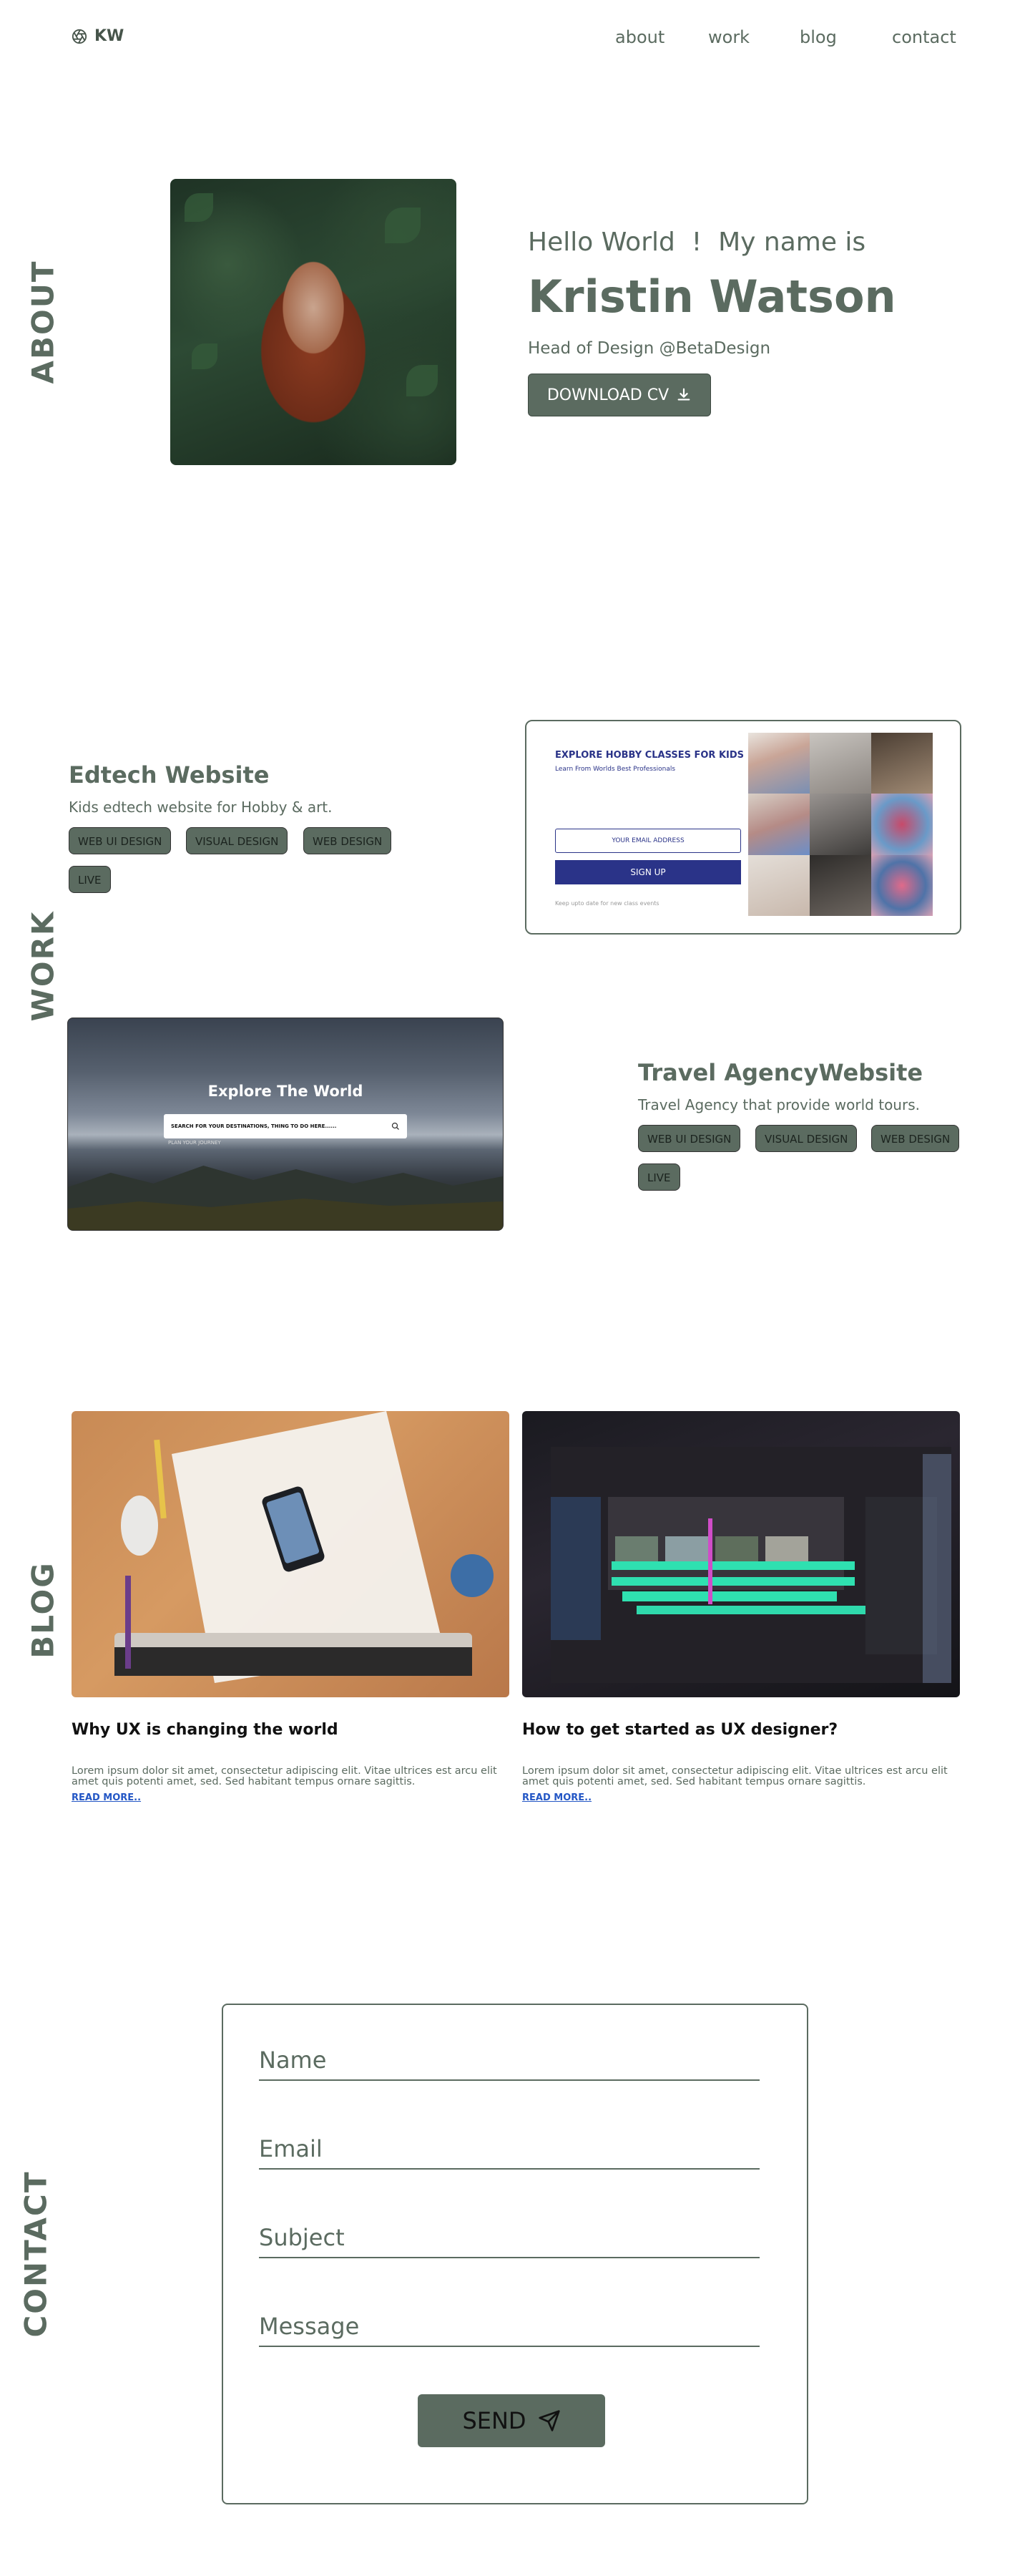  What do you see at coordinates (43, 322) in the screenshot?
I see `section-label-about: ABOUT` at bounding box center [43, 322].